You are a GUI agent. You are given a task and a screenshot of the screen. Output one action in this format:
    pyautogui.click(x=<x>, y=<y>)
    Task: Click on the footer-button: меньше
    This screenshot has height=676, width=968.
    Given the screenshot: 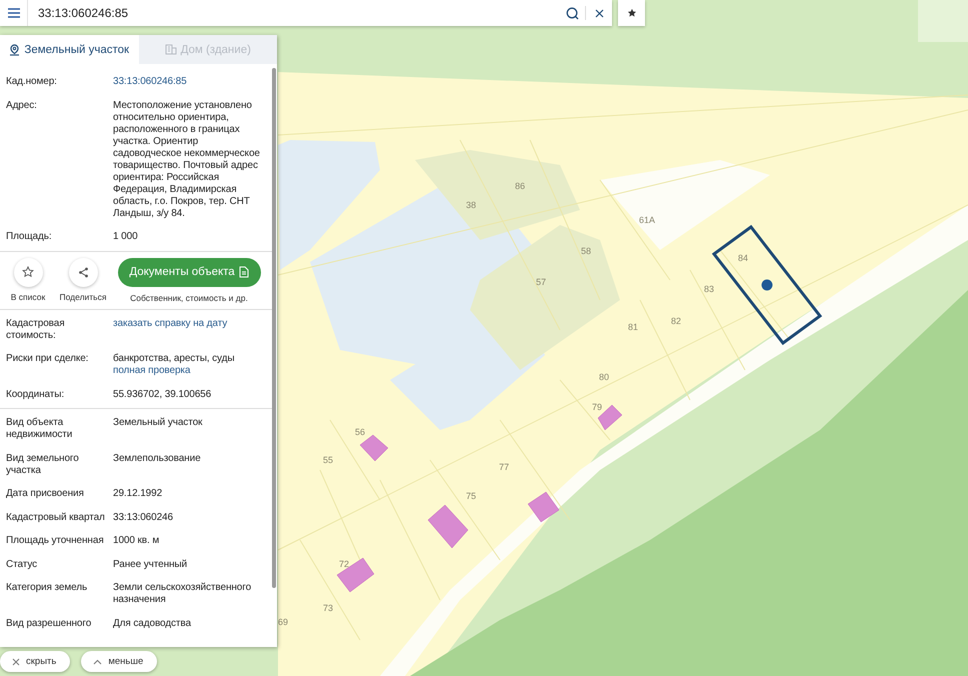 What is the action you would take?
    pyautogui.click(x=119, y=661)
    